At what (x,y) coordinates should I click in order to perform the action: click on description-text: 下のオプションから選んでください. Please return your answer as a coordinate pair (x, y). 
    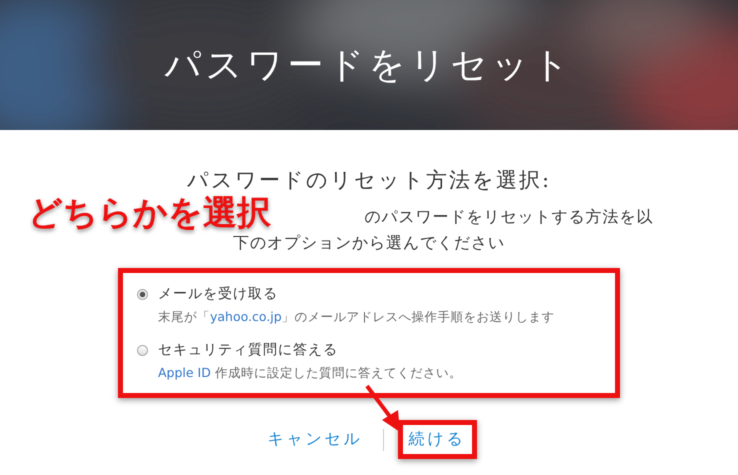
    Looking at the image, I should click on (369, 243).